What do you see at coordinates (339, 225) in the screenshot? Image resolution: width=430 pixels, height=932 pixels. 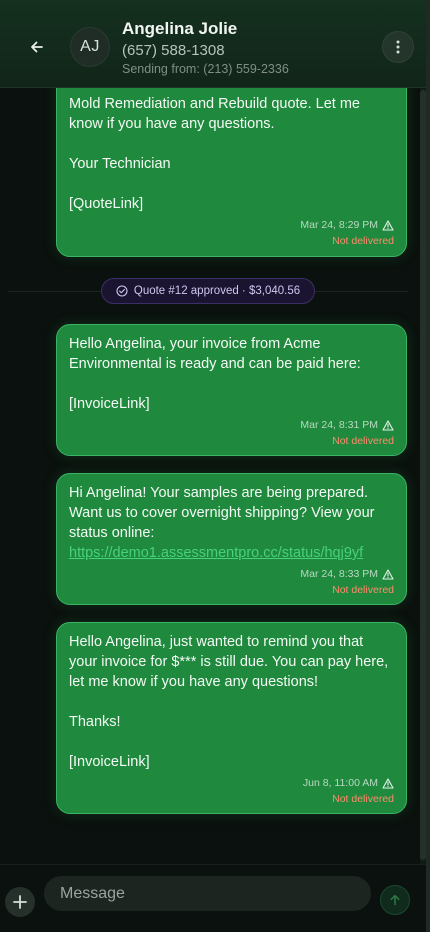 I see `message-time: Mar 24, 8:29 PM` at bounding box center [339, 225].